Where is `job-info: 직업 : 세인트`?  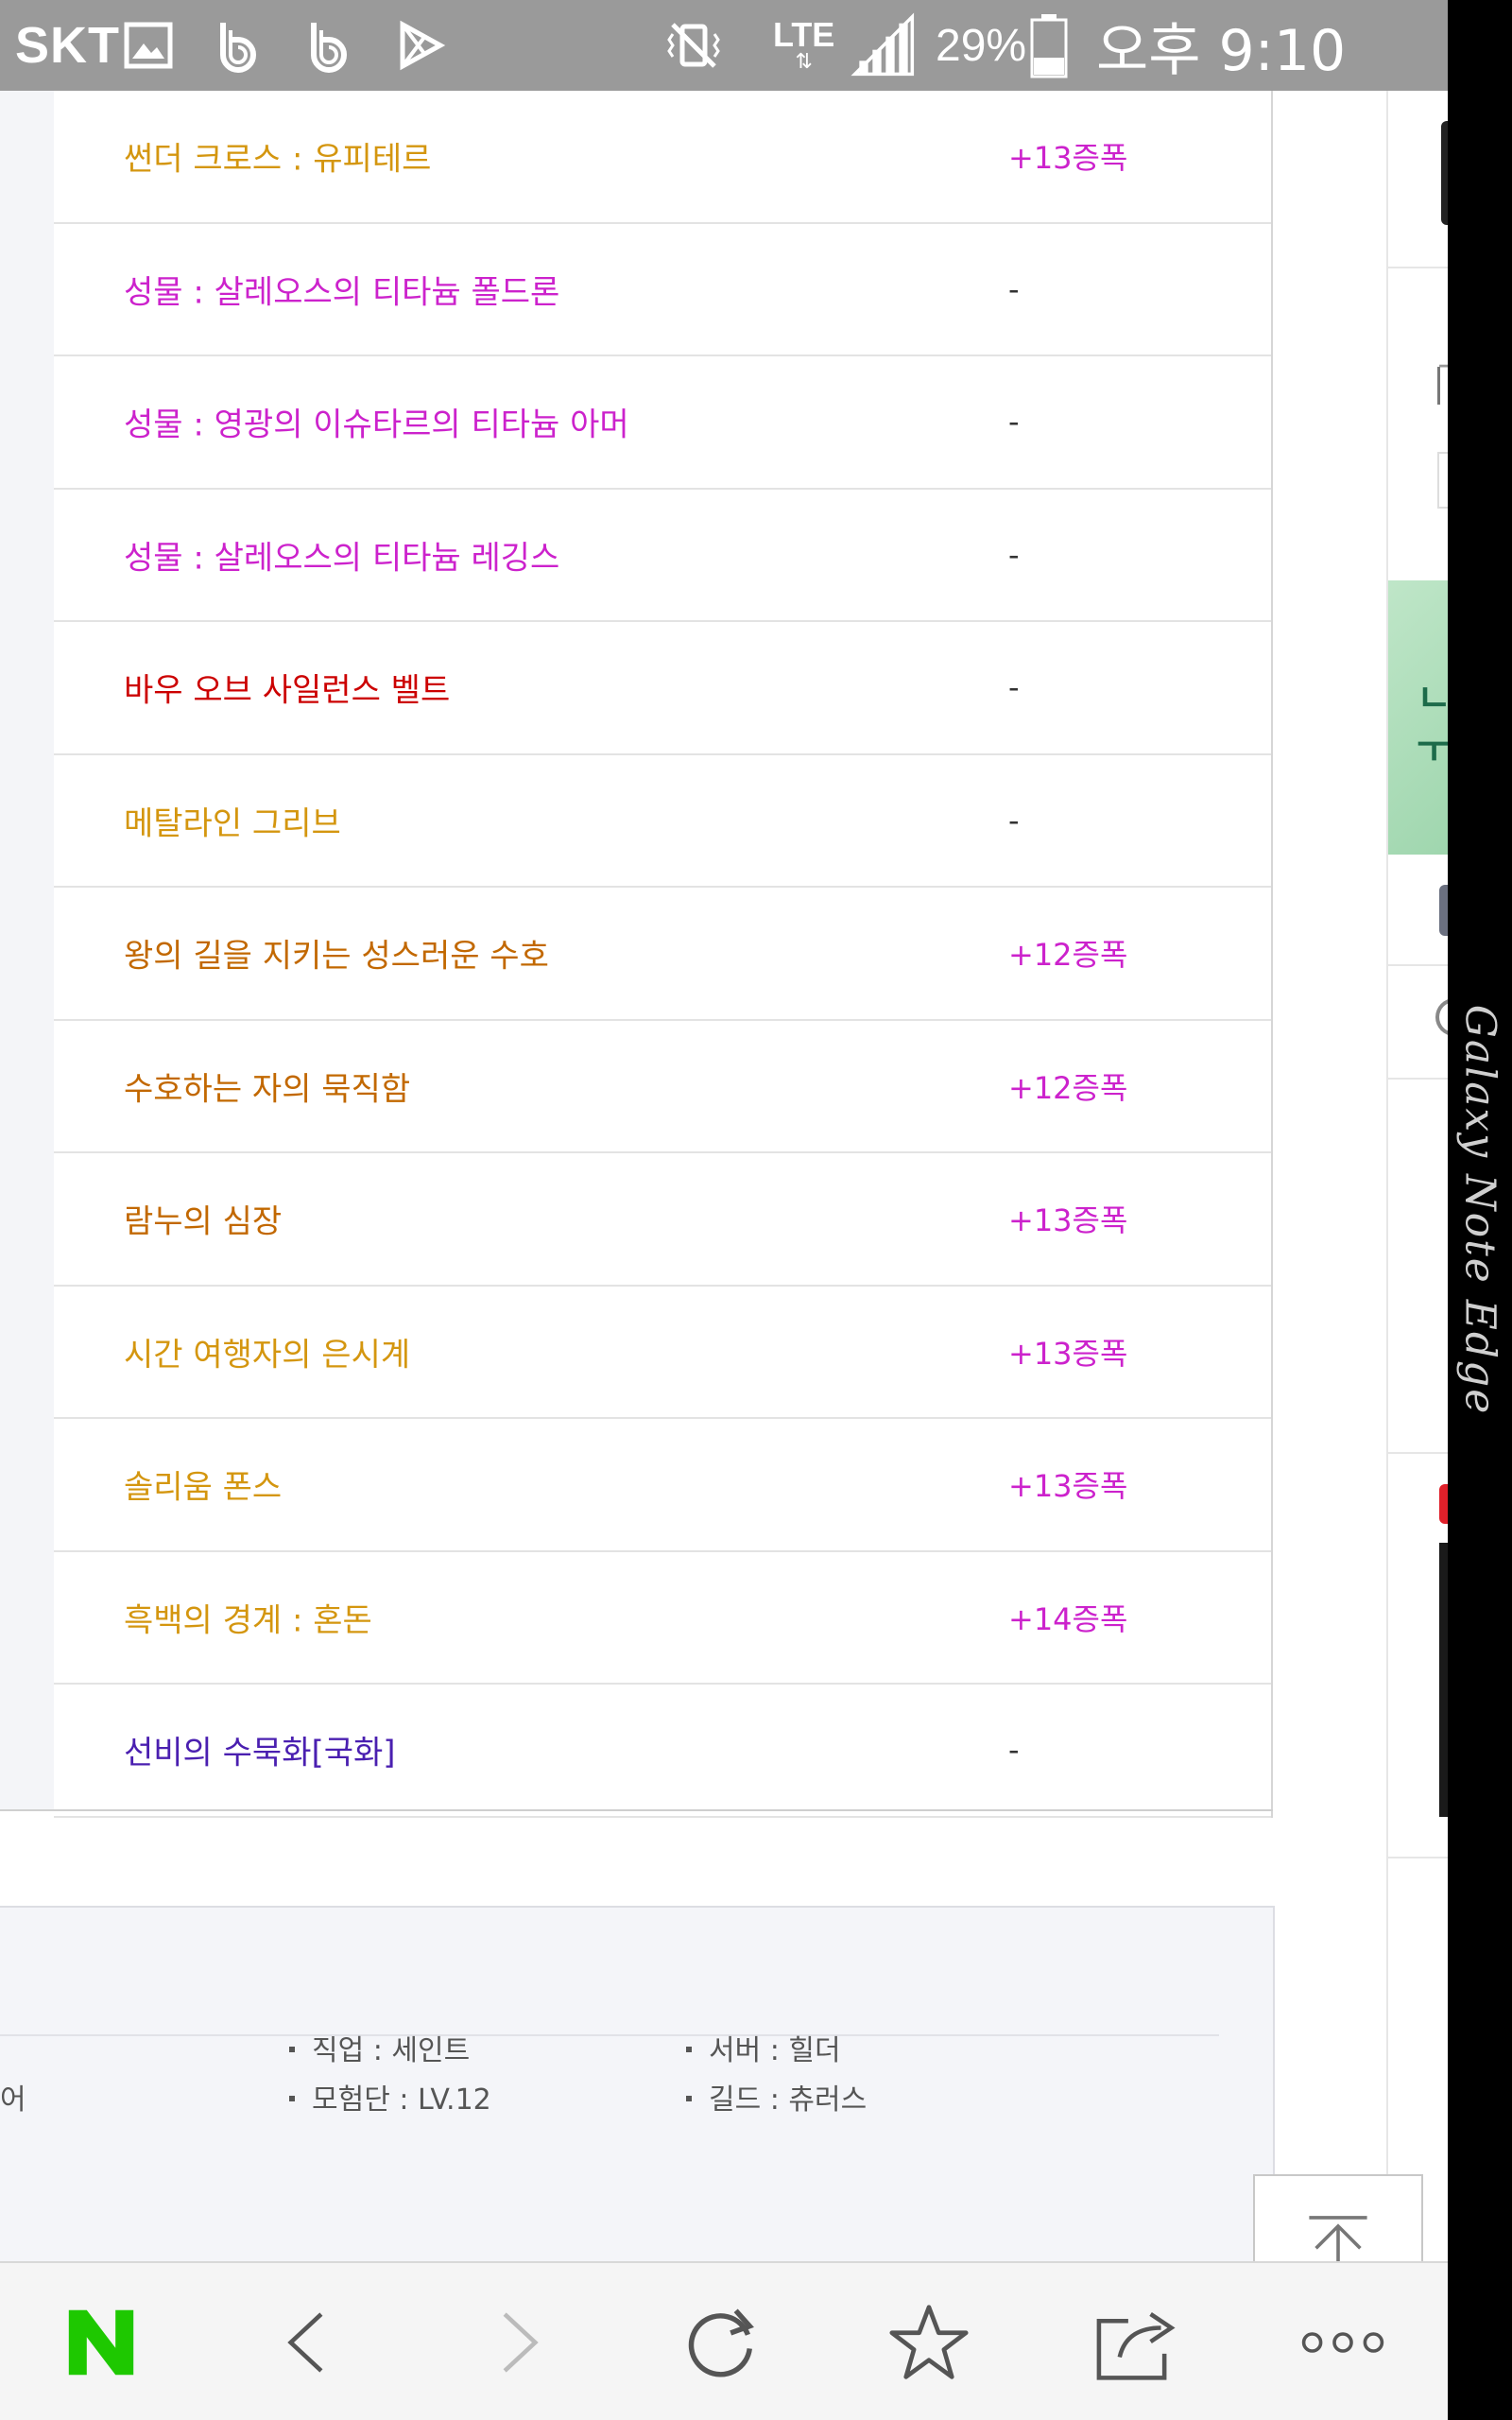 job-info: 직업 : 세인트 is located at coordinates (379, 2047).